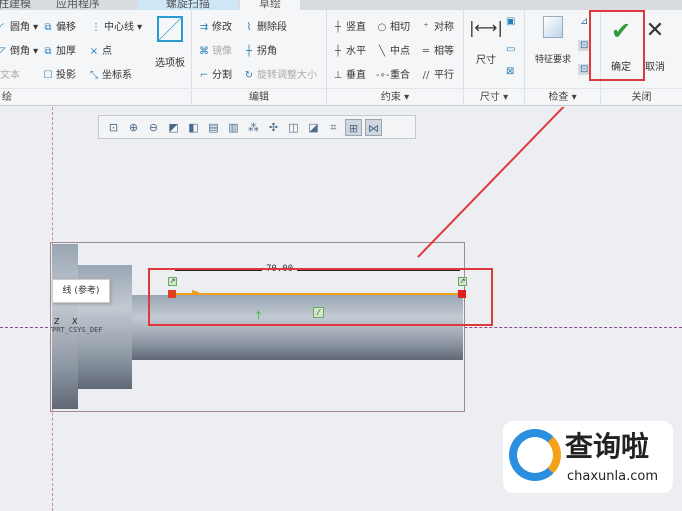 This screenshot has width=682, height=511. I want to click on highlight-ok-box, so click(617, 45).